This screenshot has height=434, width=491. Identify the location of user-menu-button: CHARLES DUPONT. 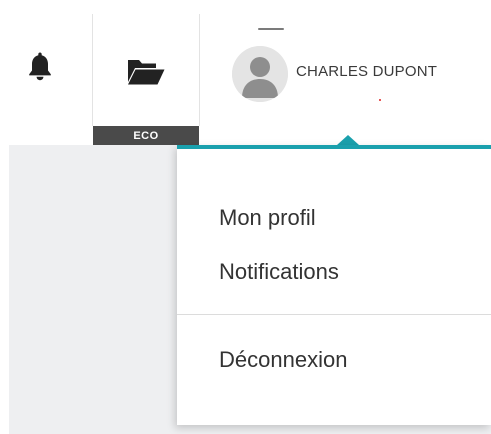
(357, 76).